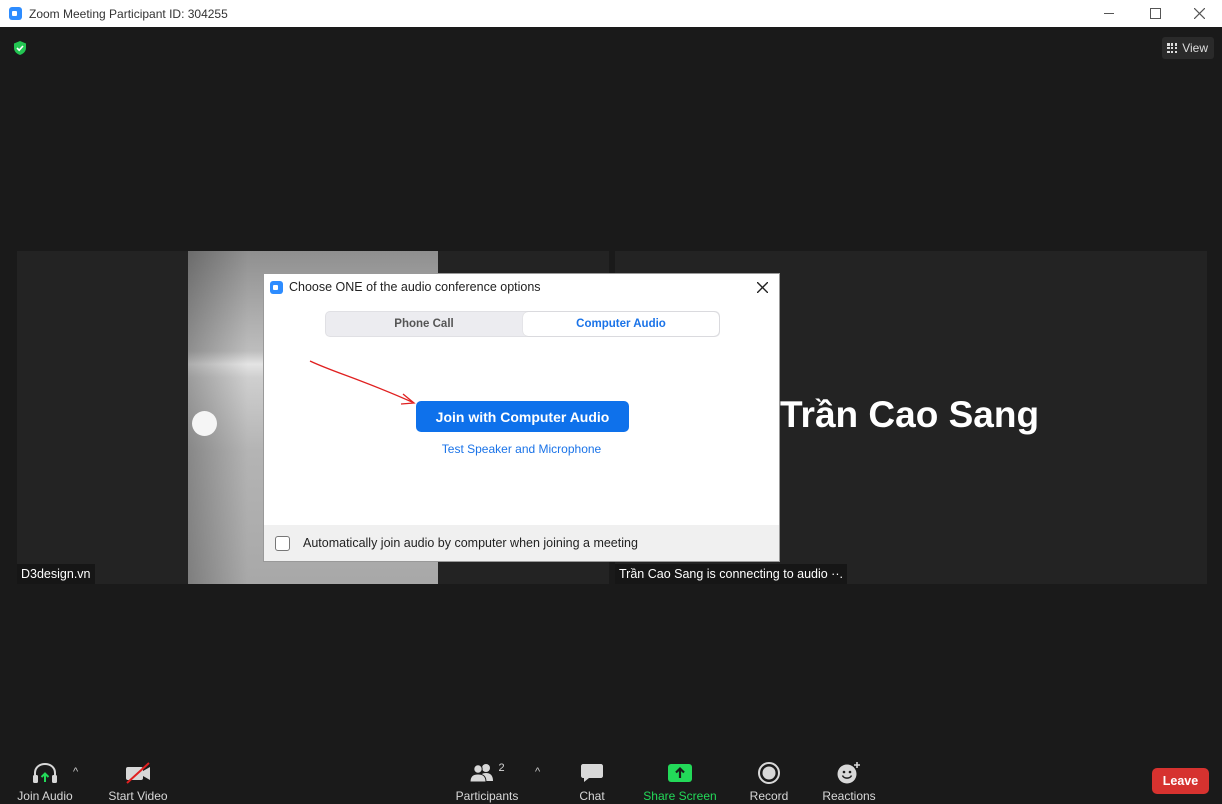  Describe the element at coordinates (680, 796) in the screenshot. I see `share-screen-label: Share Screen` at that location.